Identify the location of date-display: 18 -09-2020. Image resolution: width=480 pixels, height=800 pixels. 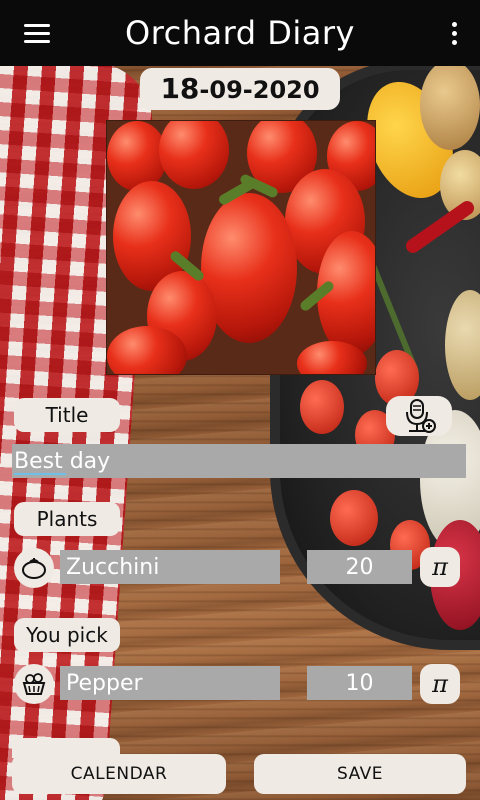
(240, 89).